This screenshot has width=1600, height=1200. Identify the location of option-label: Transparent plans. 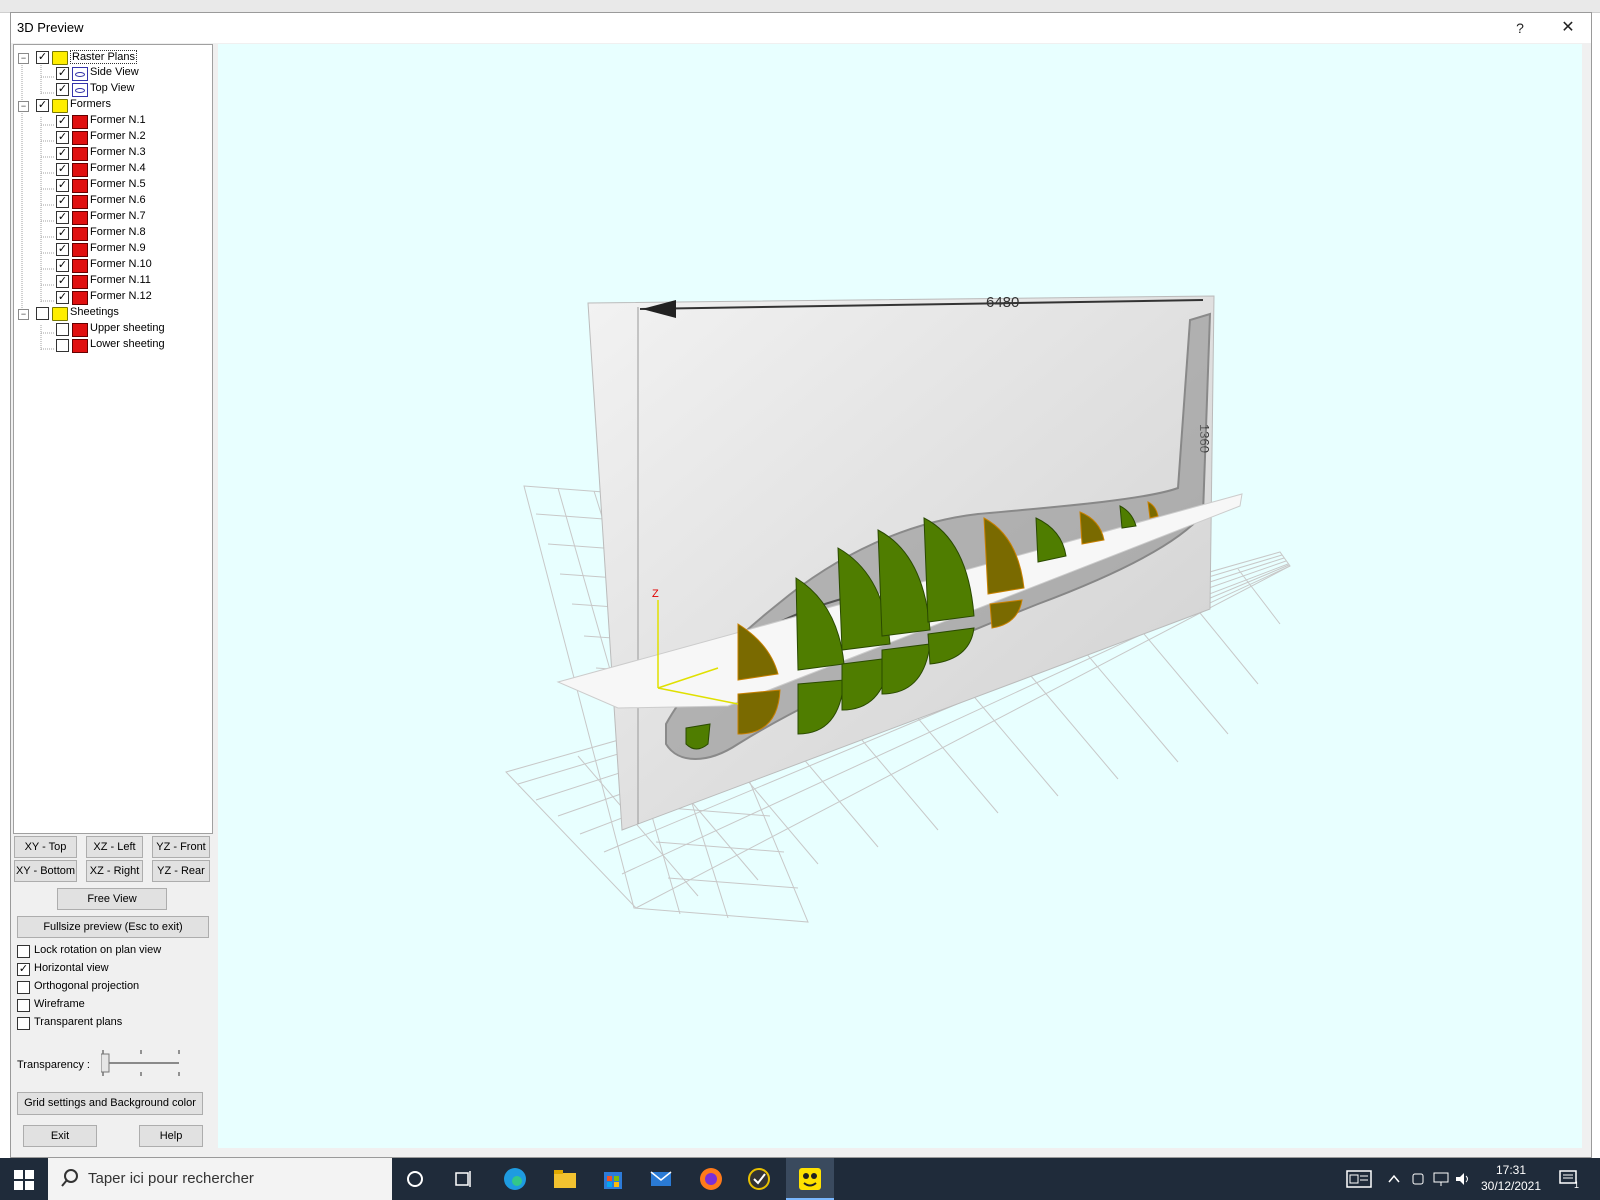
(78, 1022).